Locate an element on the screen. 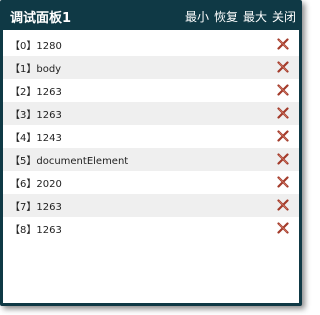 This screenshot has width=320, height=315. list-item-label: 【0】1280 is located at coordinates (36, 46).